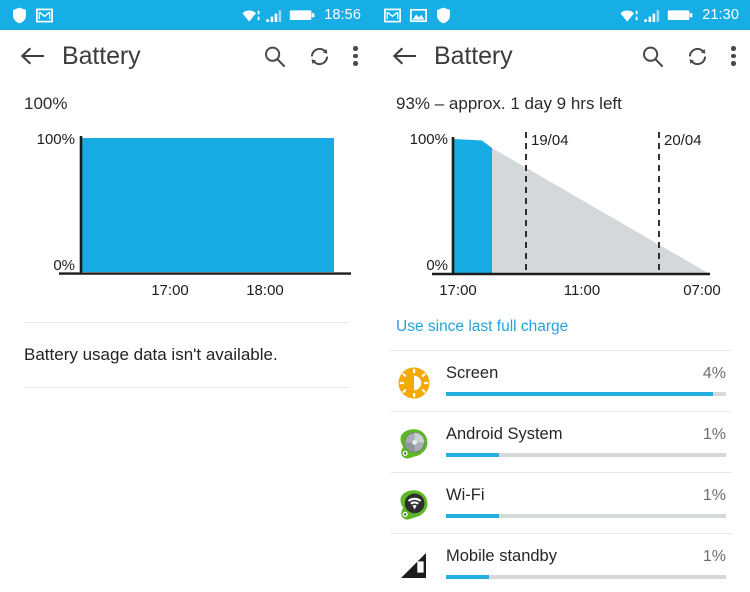 Image resolution: width=750 pixels, height=592 pixels. Describe the element at coordinates (151, 354) in the screenshot. I see `left-no-data-message: Battery usage data isn't available.` at that location.